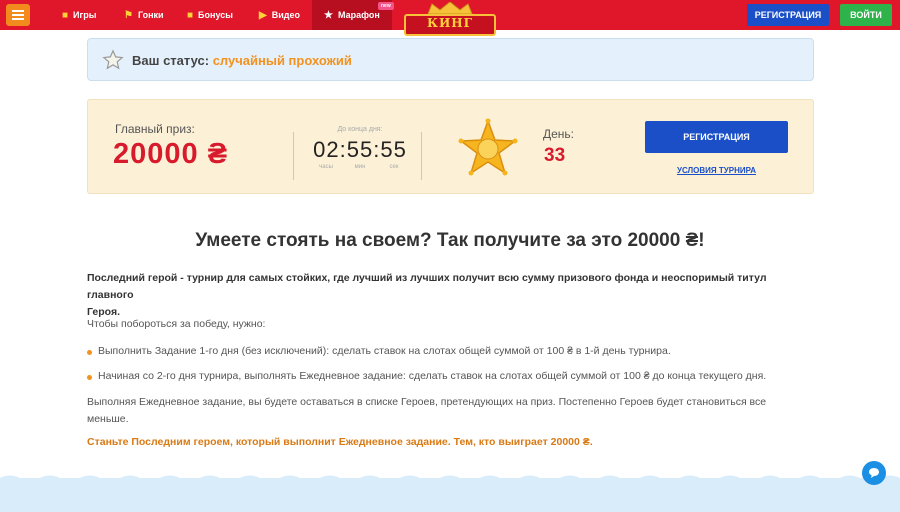 Image resolution: width=900 pixels, height=512 pixels. I want to click on nav-item-races: ⚑ Гонки, so click(144, 15).